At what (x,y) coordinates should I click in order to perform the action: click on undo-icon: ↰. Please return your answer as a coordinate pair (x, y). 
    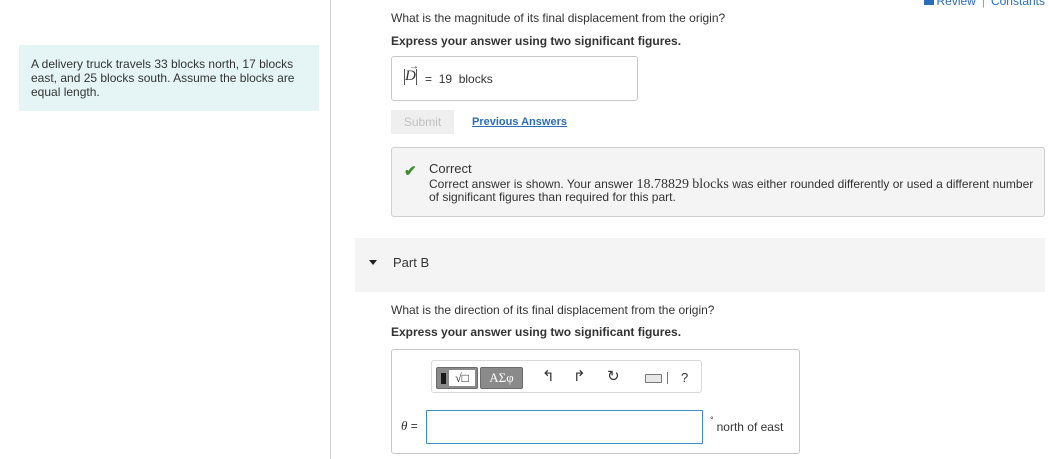
    Looking at the image, I should click on (548, 377).